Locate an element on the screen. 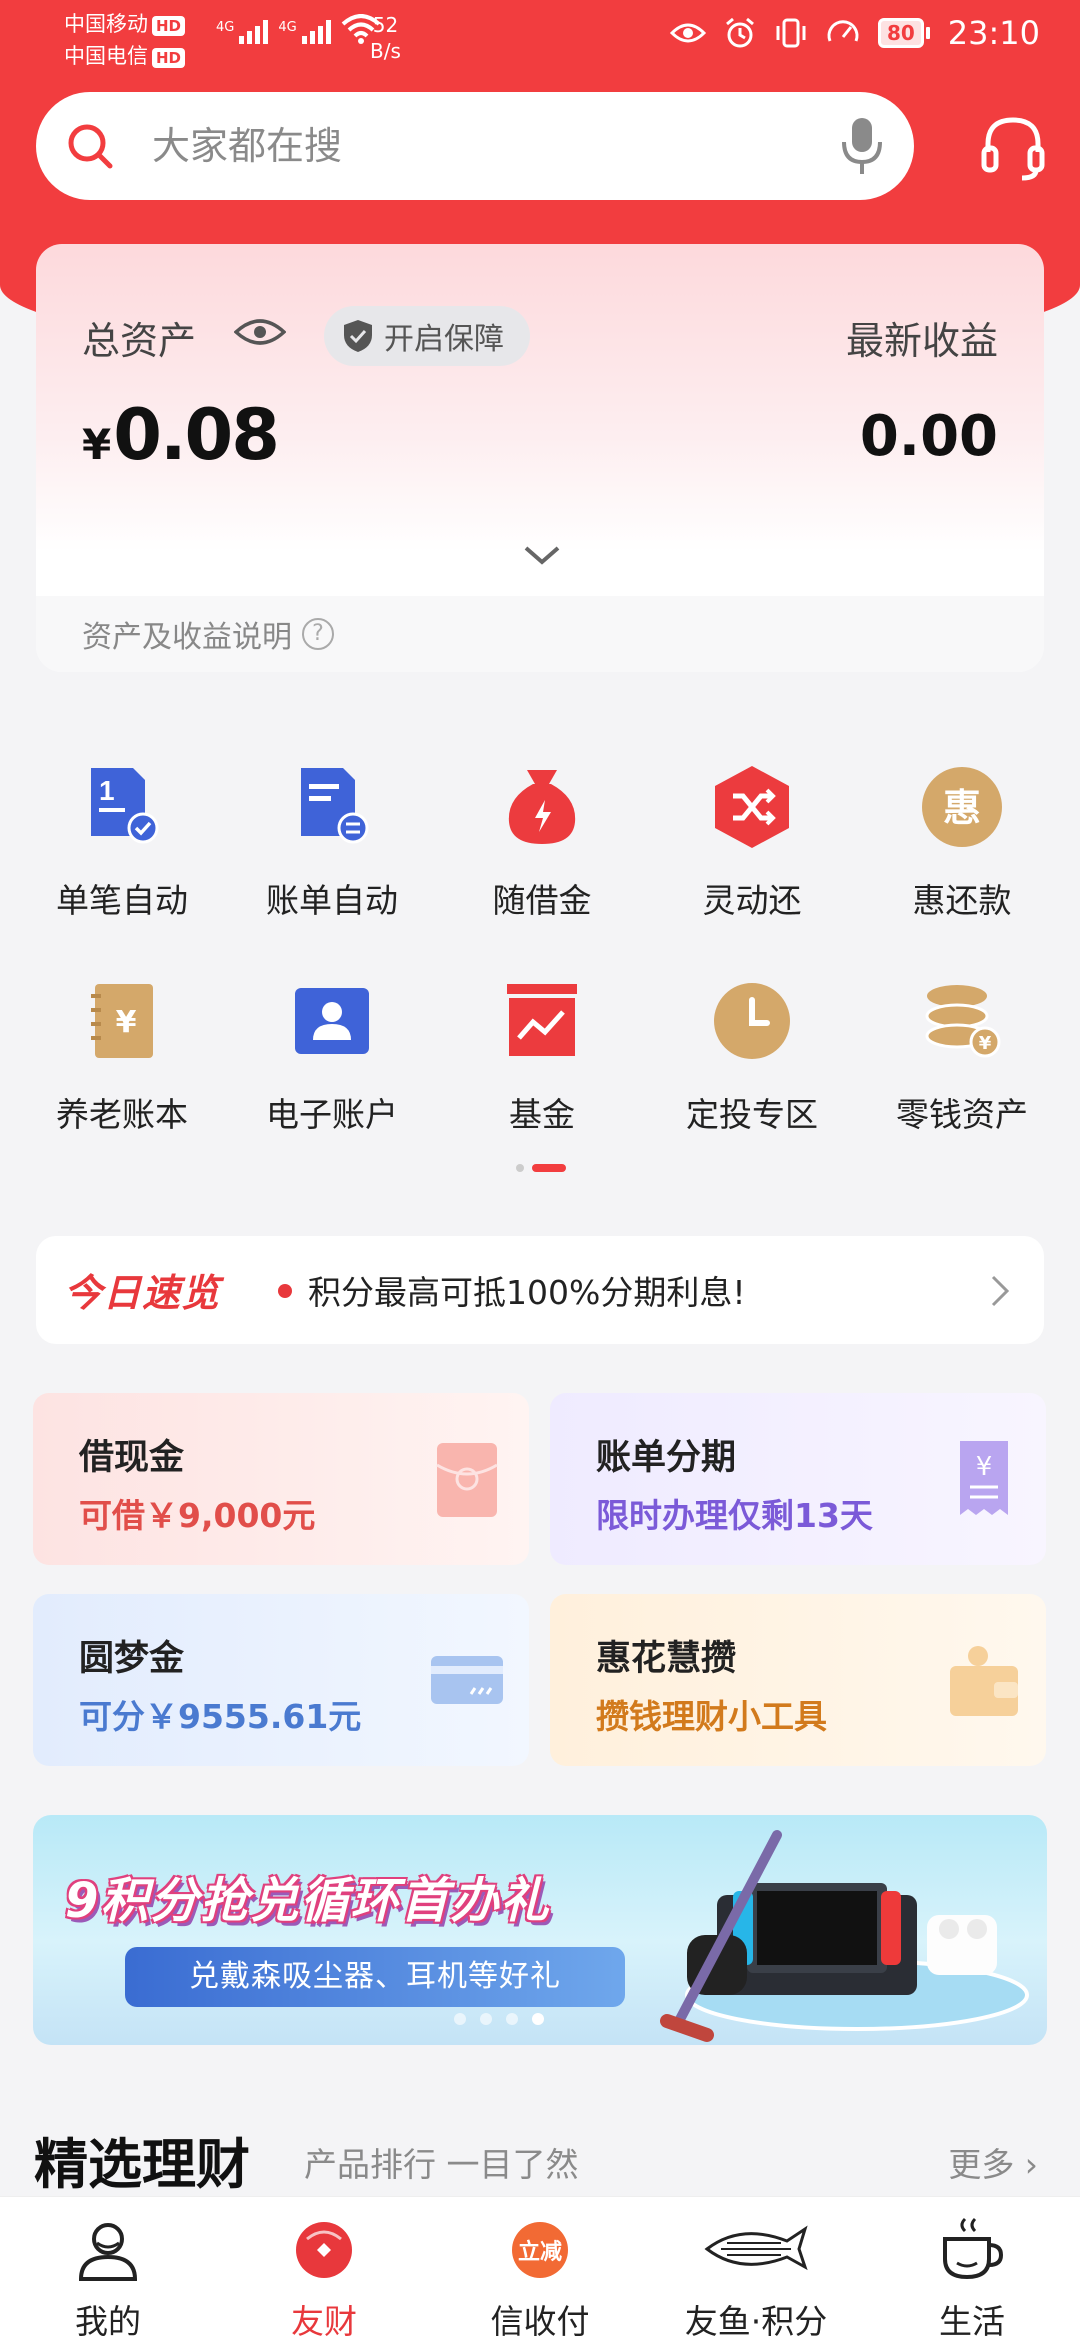 The image size is (1080, 2340). enable-protection-button: 开启保障 is located at coordinates (427, 336).